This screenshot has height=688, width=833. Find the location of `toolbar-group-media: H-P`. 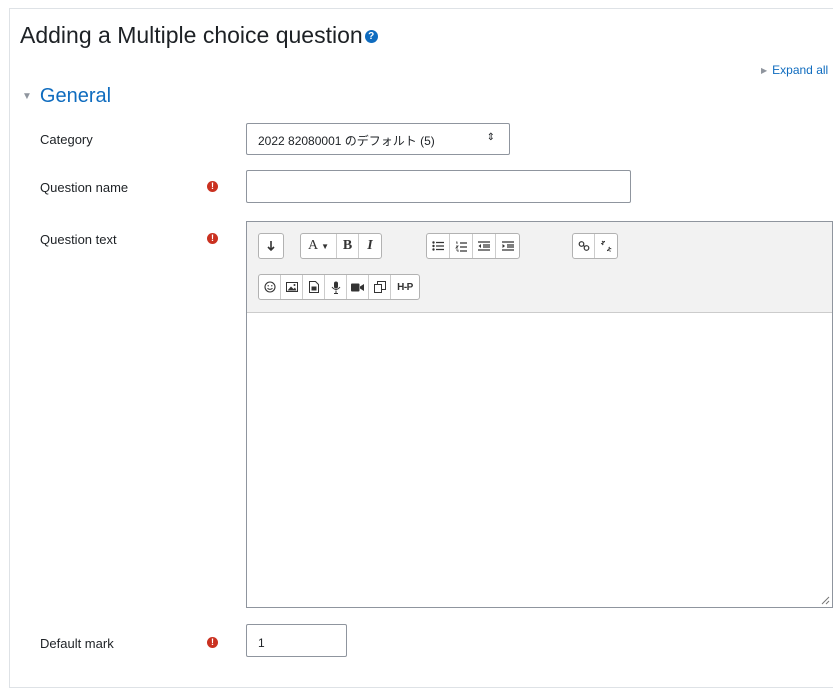

toolbar-group-media: H-P is located at coordinates (339, 287).